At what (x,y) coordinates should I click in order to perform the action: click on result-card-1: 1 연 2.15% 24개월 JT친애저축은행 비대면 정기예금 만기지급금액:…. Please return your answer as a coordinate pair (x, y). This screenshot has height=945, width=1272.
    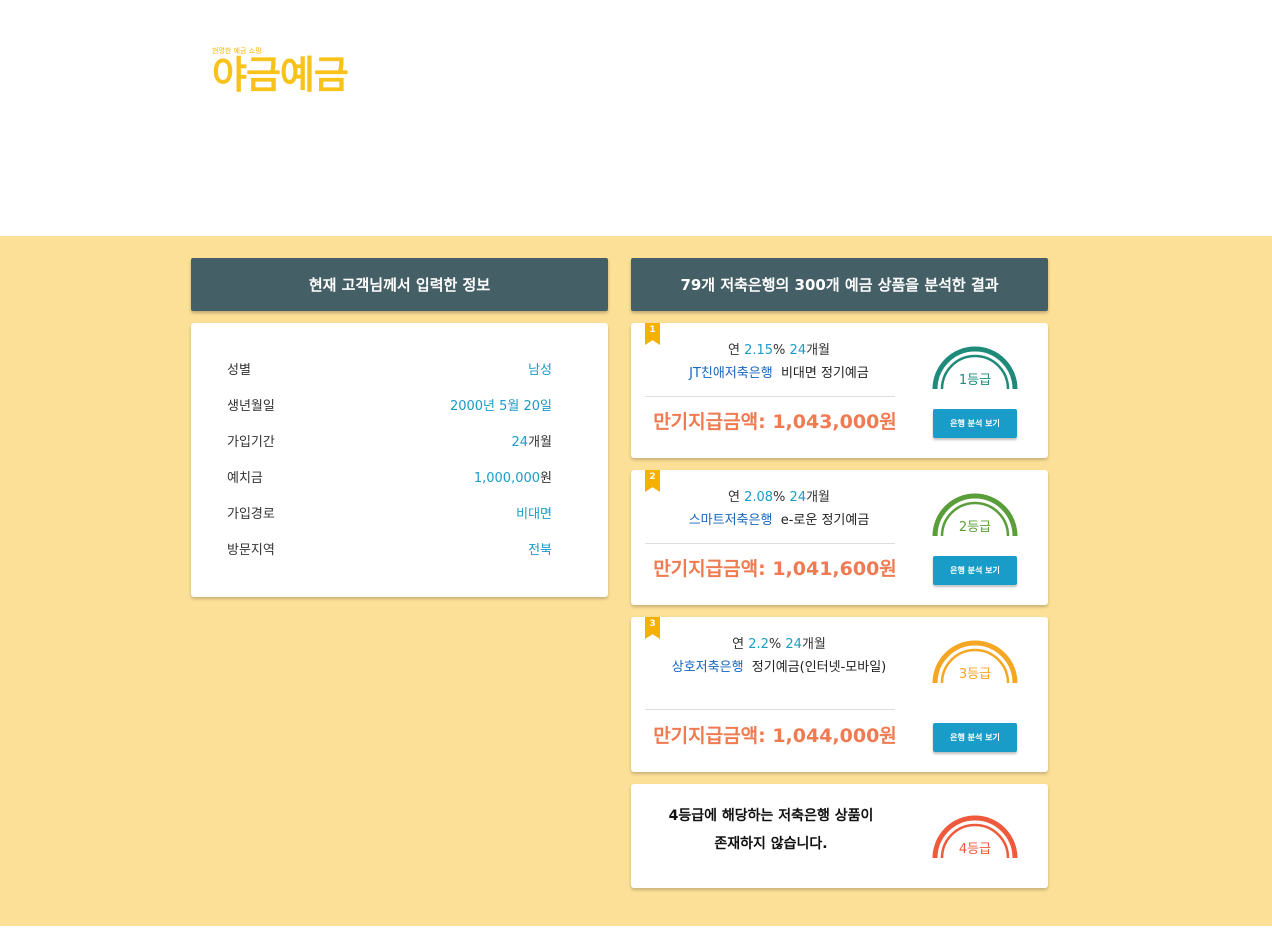
    Looking at the image, I should click on (839, 390).